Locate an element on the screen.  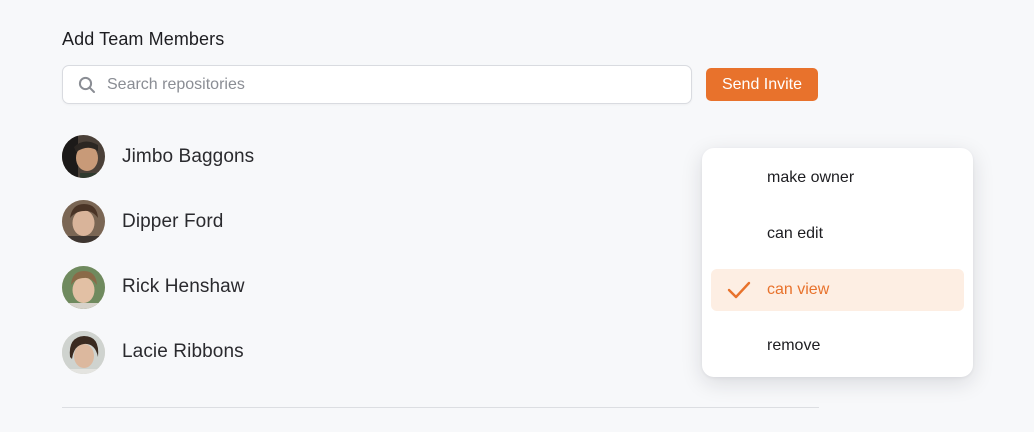
member-name: Jimbo Baggons is located at coordinates (188, 156).